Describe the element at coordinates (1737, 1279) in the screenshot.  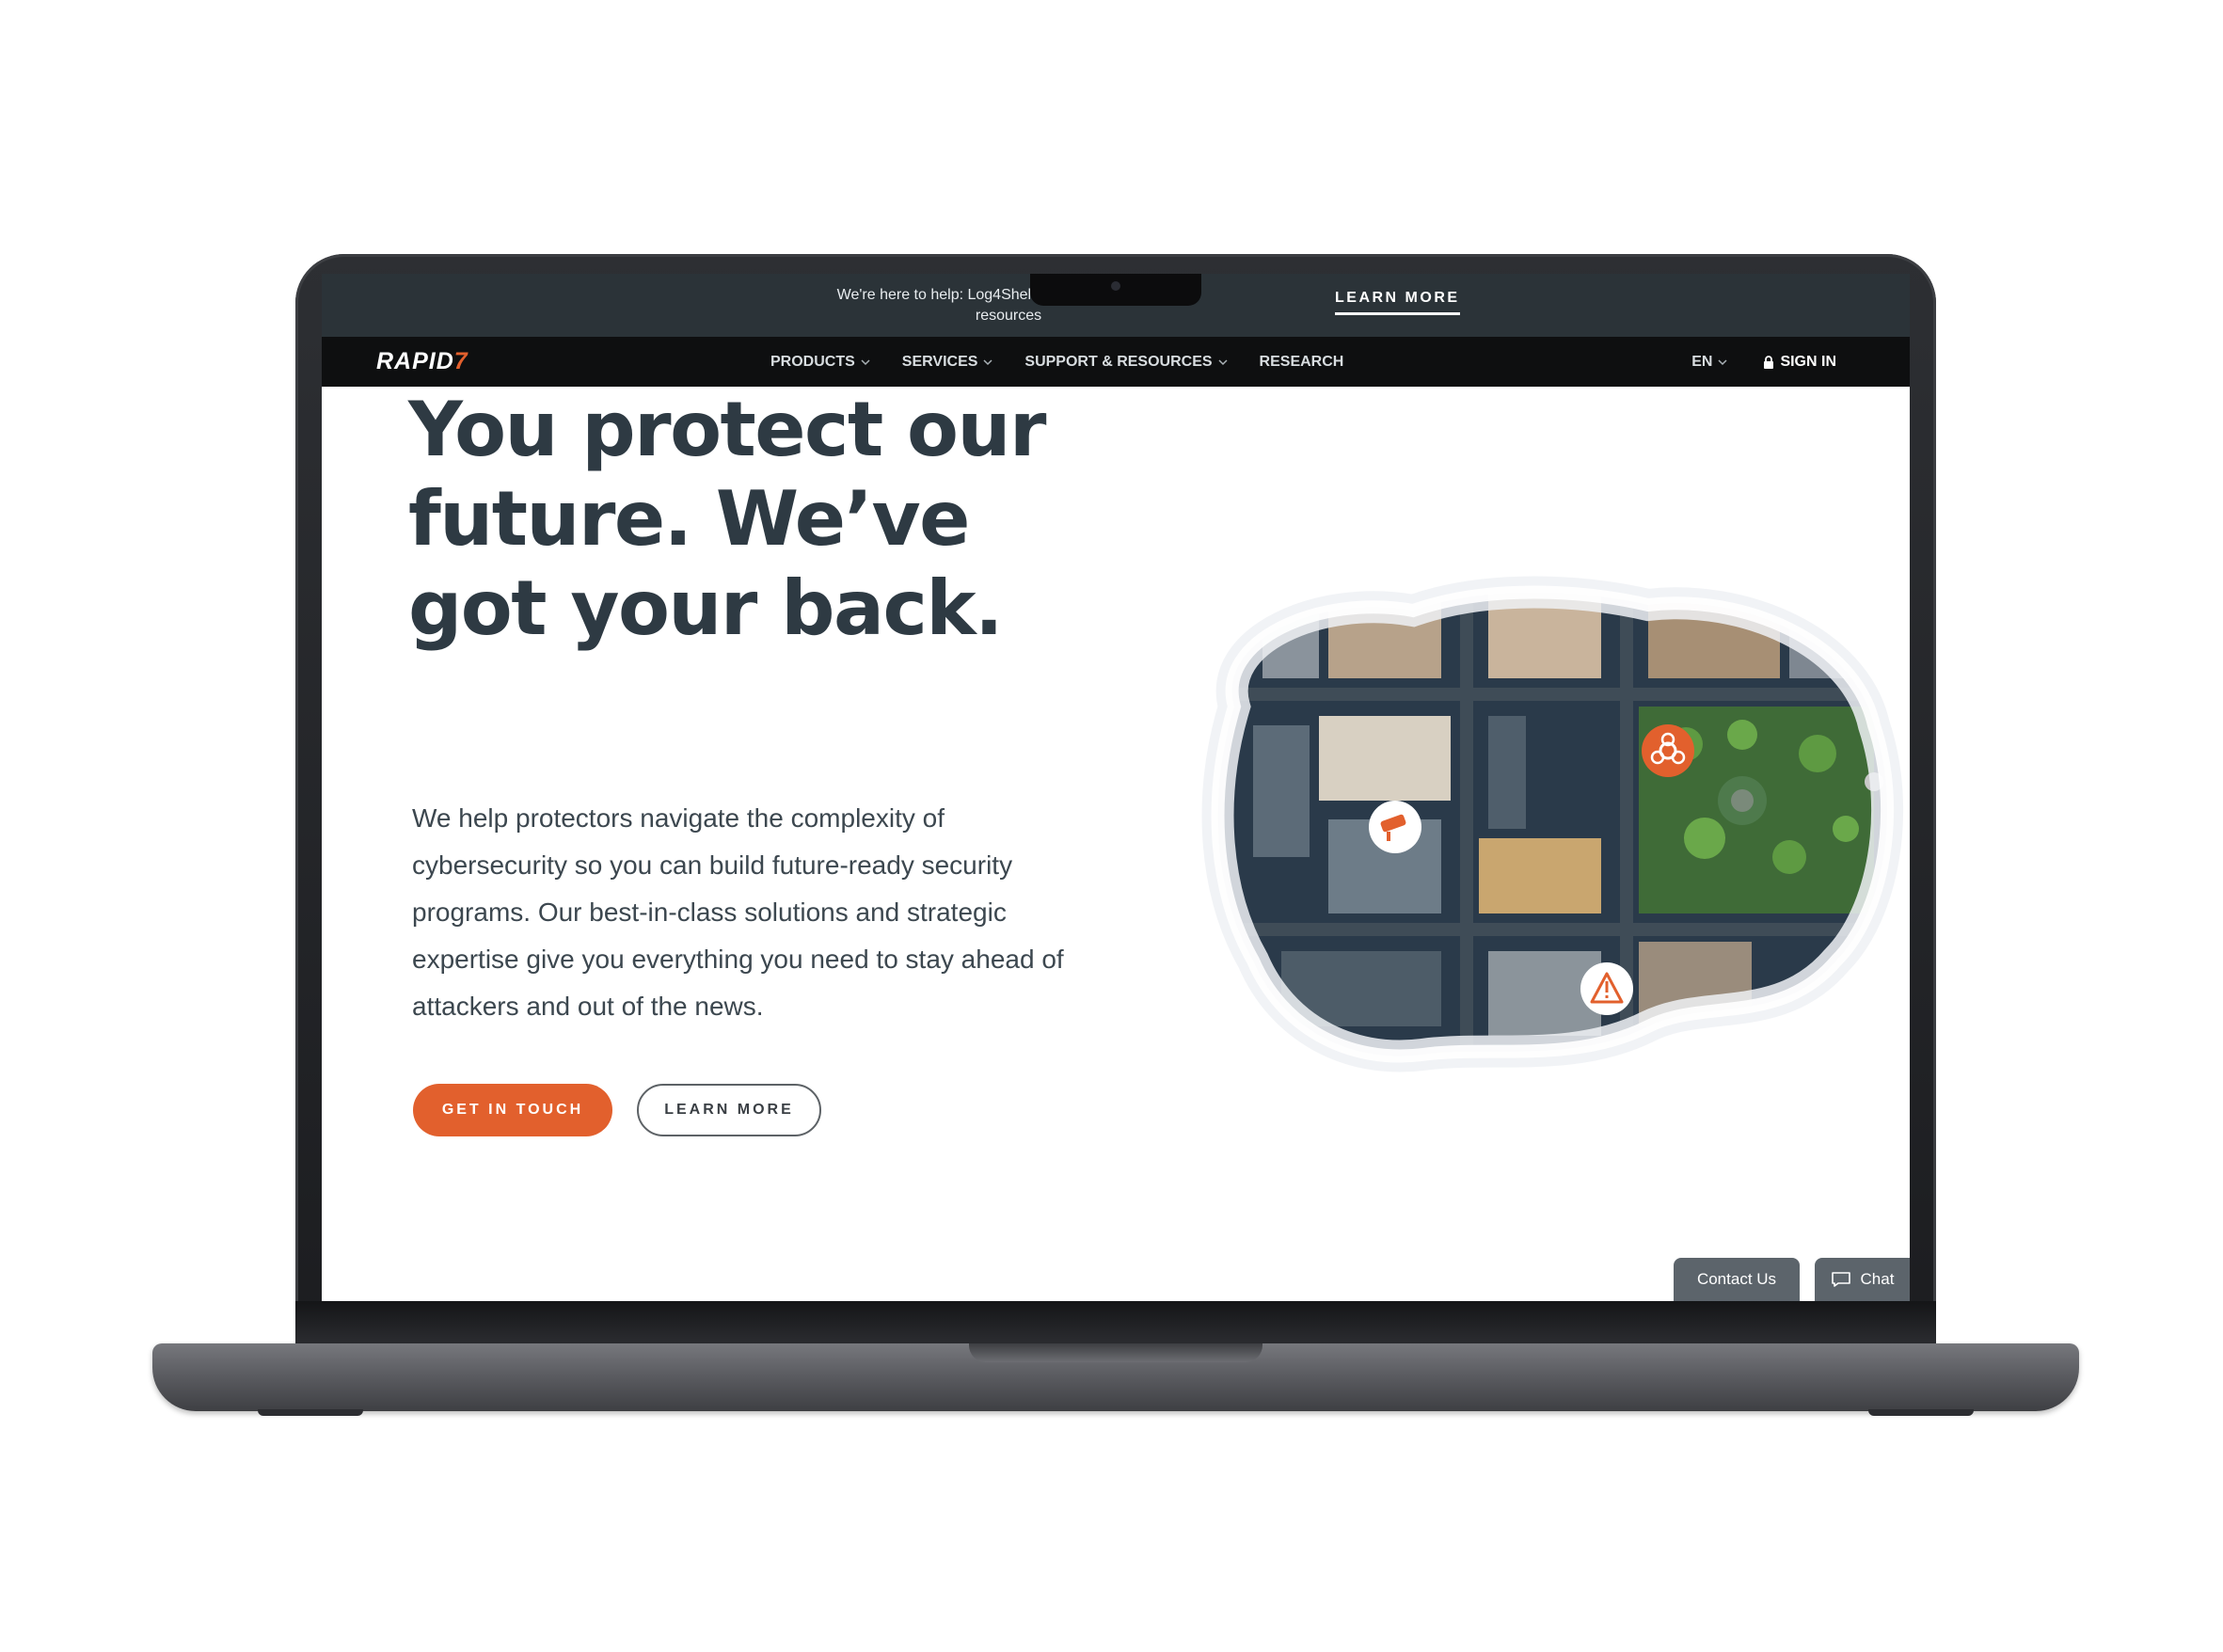
I see `contact-us-button: Contact Us` at that location.